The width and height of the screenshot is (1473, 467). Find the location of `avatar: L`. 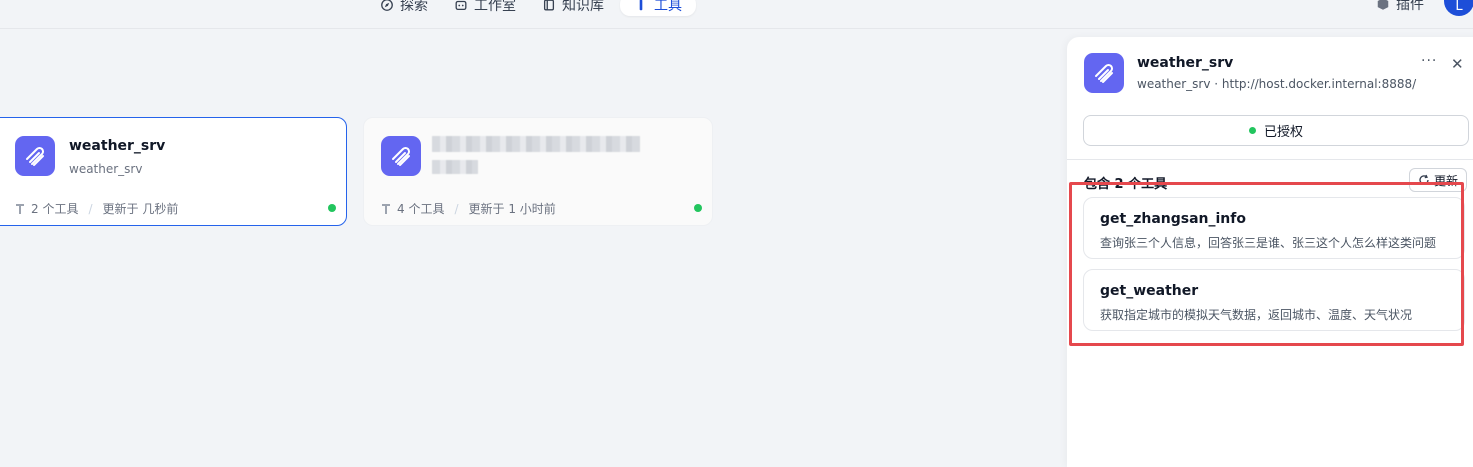

avatar: L is located at coordinates (1458, 8).